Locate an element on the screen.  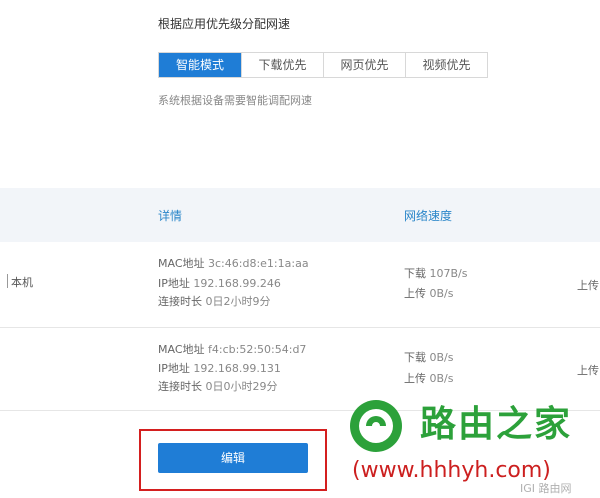
row-separator is located at coordinates (300, 327).